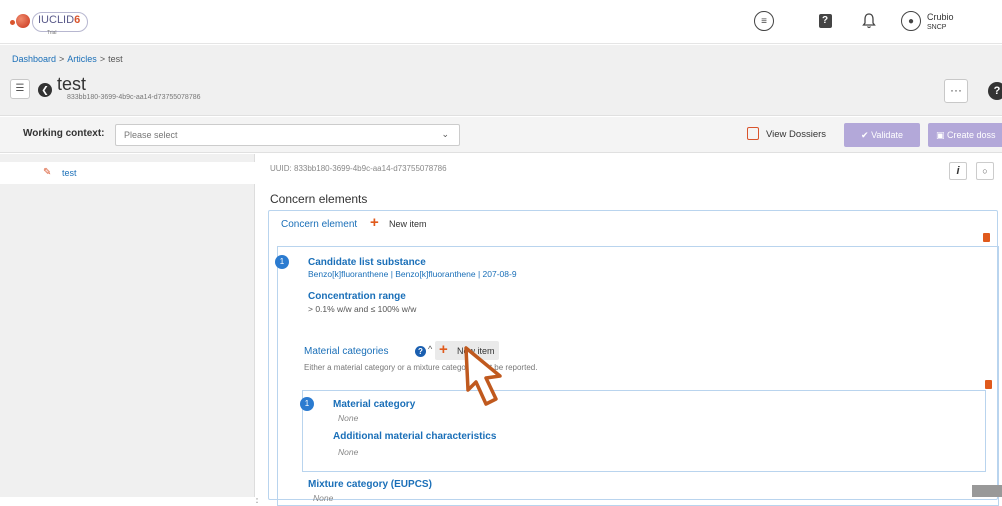 This screenshot has height=506, width=1002. I want to click on user-icon: ●, so click(911, 21).